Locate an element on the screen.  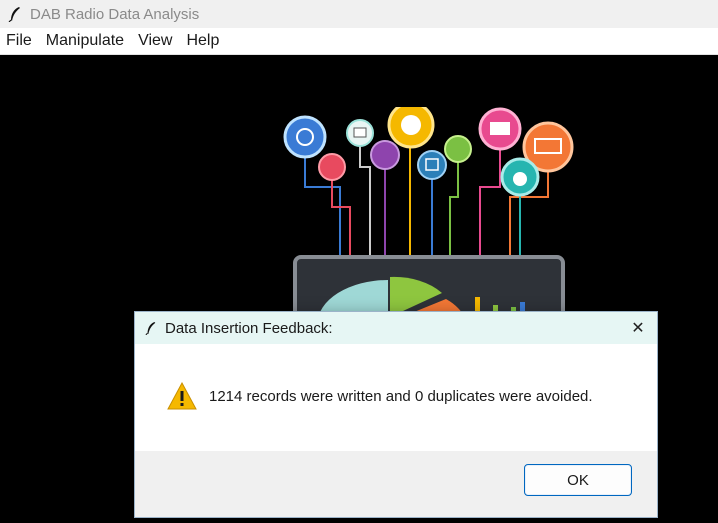
menu-view: View is located at coordinates (155, 41).